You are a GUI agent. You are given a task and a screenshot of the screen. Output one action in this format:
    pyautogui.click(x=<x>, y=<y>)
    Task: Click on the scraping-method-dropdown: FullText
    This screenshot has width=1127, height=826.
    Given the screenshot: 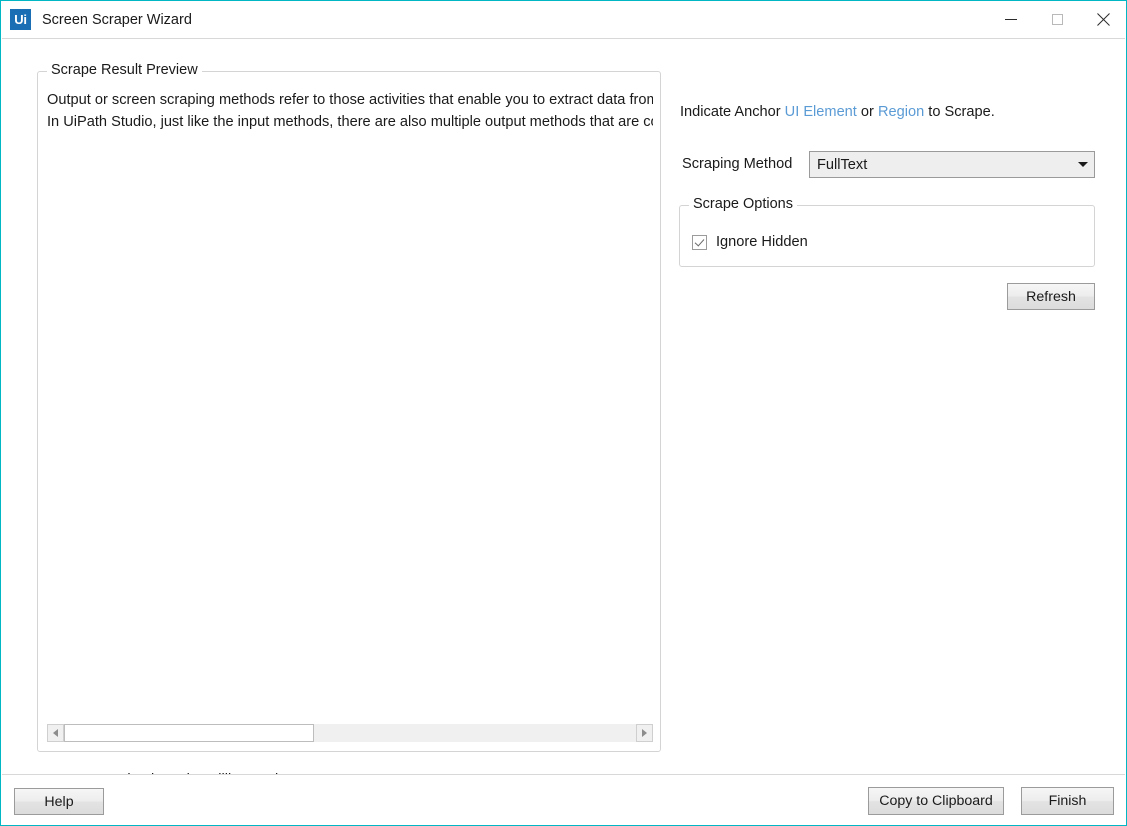 What is the action you would take?
    pyautogui.click(x=952, y=164)
    